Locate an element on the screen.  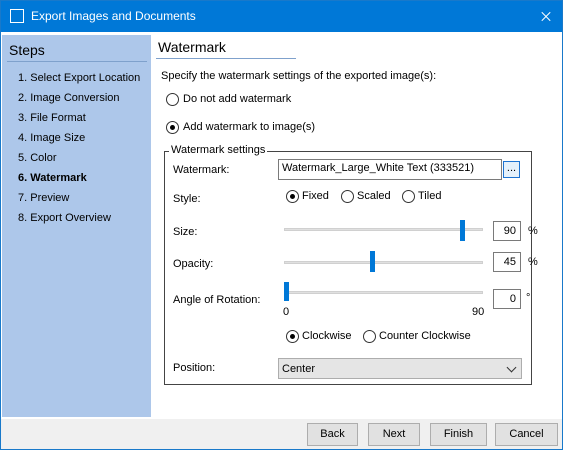
style-label: Style: is located at coordinates (187, 199).